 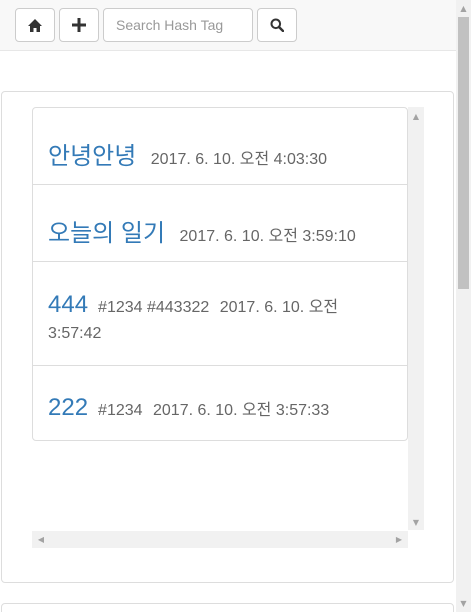 What do you see at coordinates (220, 539) in the screenshot?
I see `list-horizontal-scrollbar: ◀ ▶` at bounding box center [220, 539].